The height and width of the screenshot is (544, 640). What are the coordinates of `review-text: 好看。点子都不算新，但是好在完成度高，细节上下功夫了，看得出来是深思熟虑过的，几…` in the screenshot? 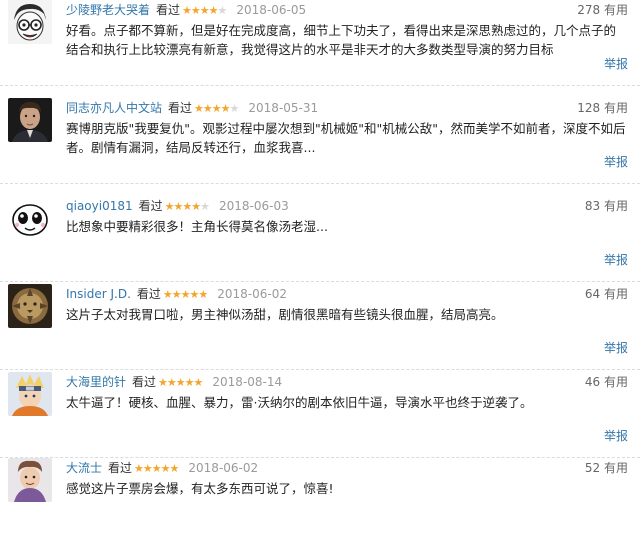 It's located at (341, 40).